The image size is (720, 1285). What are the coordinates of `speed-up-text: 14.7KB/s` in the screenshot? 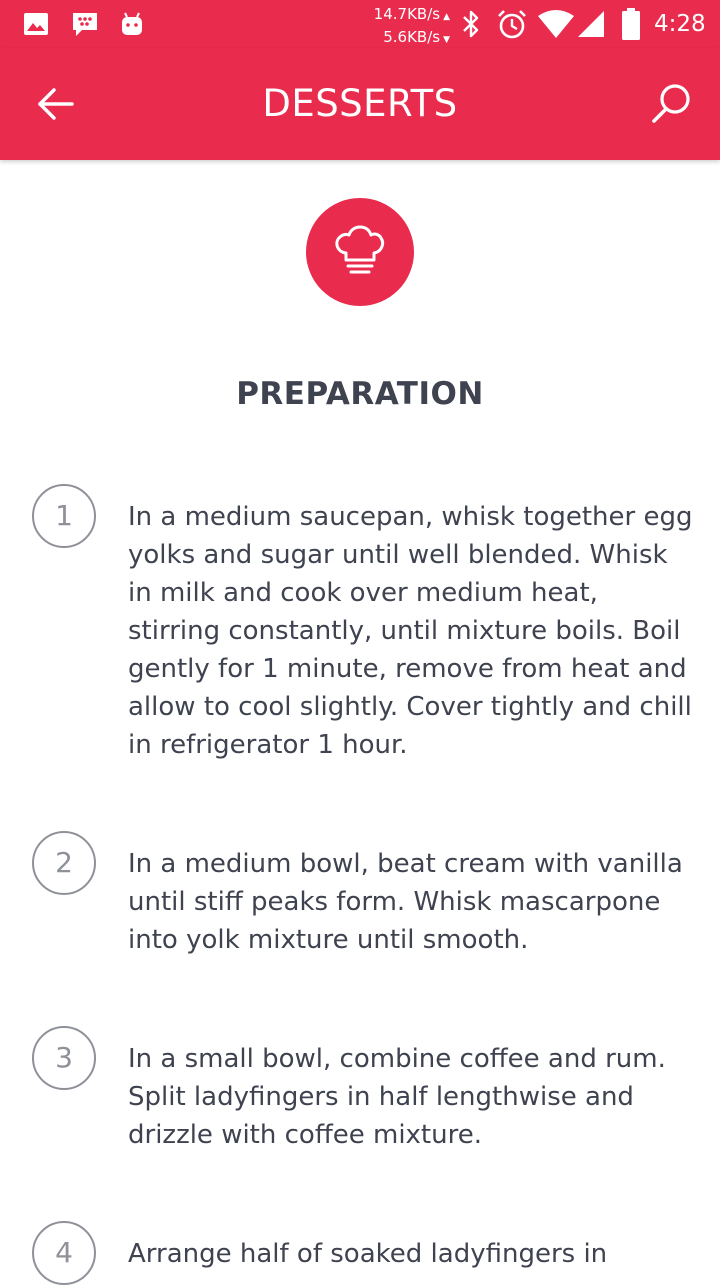 It's located at (407, 14).